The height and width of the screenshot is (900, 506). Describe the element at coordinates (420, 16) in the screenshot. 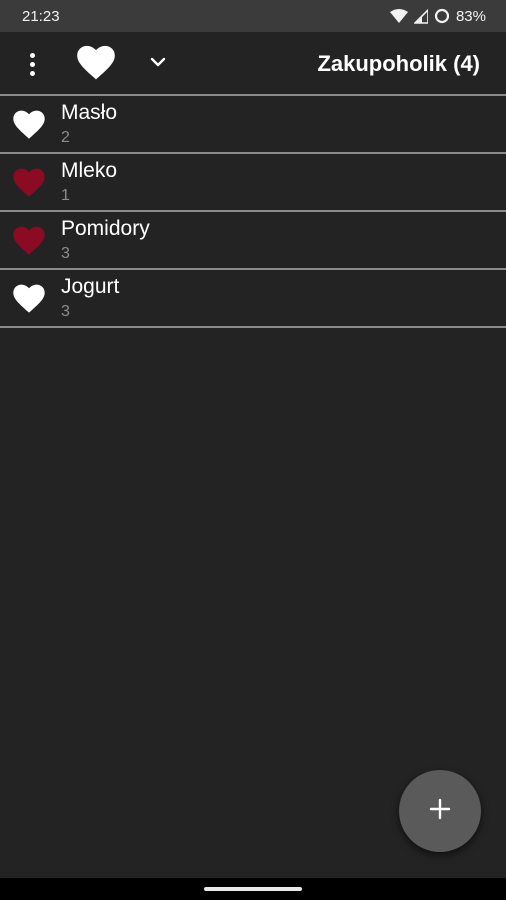

I see `signal-icon` at that location.